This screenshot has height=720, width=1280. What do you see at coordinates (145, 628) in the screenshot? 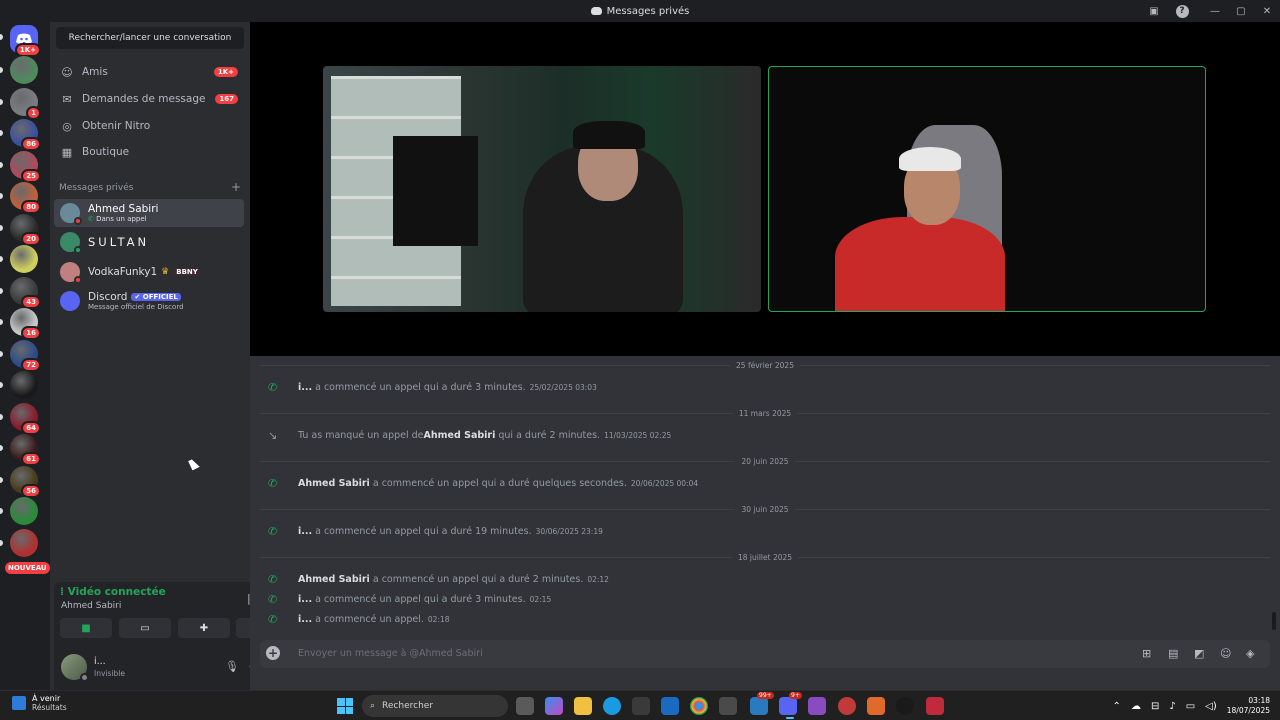
I see `screen-share-button: ▭` at bounding box center [145, 628].